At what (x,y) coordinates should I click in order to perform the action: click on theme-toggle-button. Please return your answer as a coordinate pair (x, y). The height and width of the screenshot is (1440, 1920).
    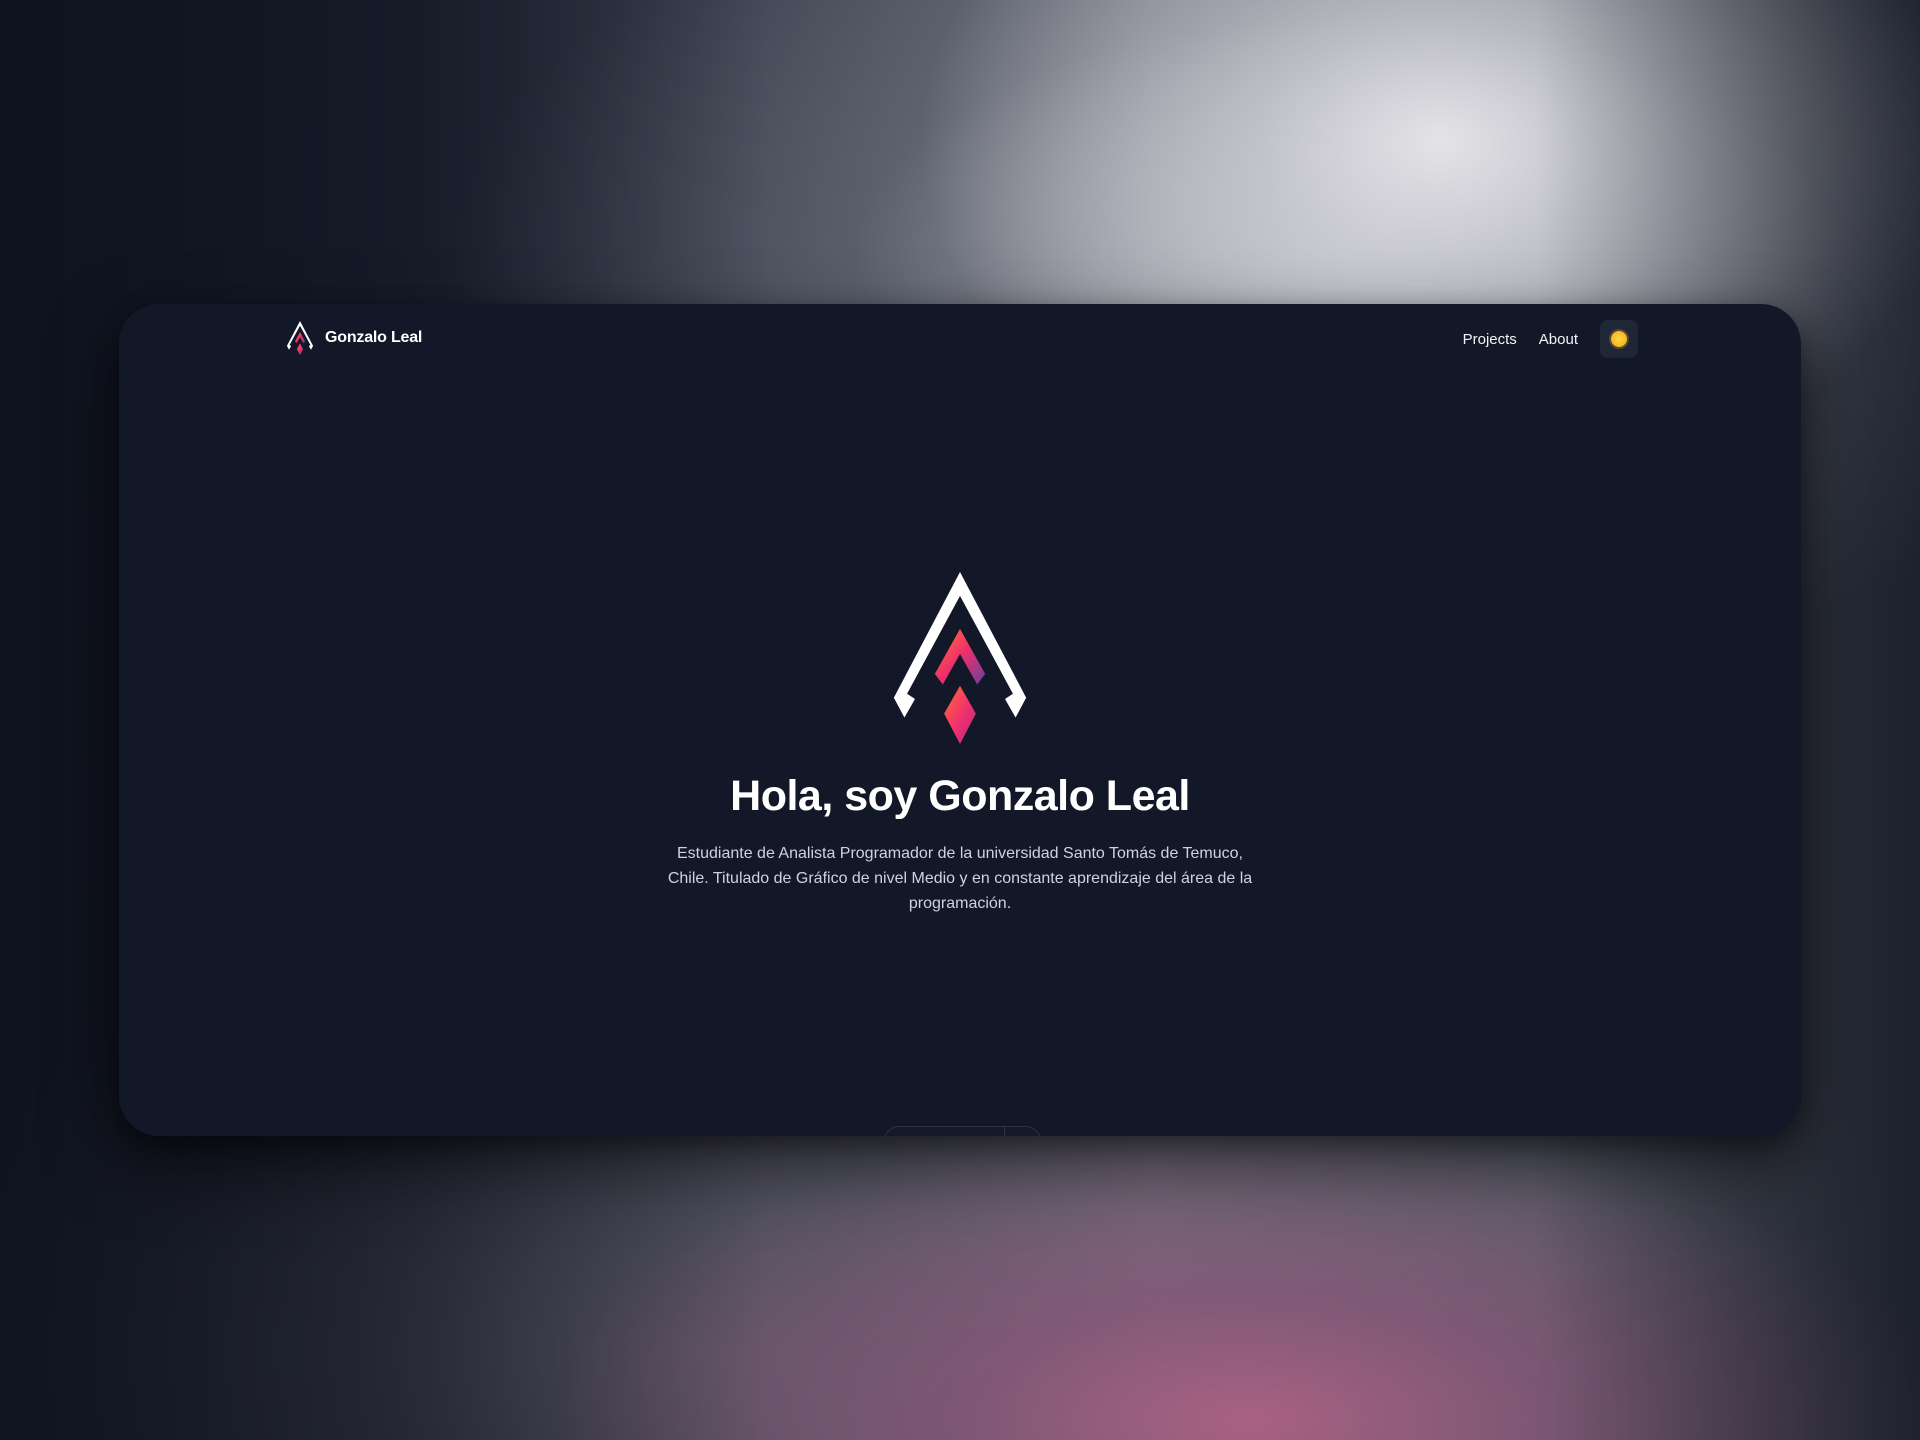
    Looking at the image, I should click on (1619, 339).